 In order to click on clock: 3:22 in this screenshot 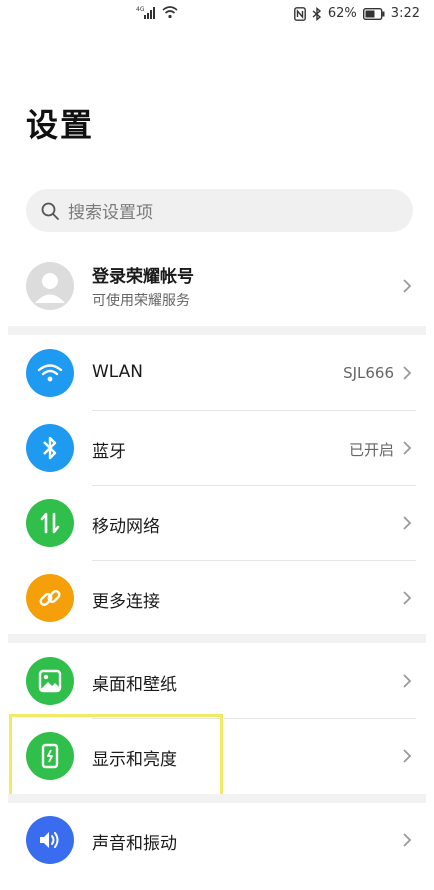, I will do `click(405, 13)`.